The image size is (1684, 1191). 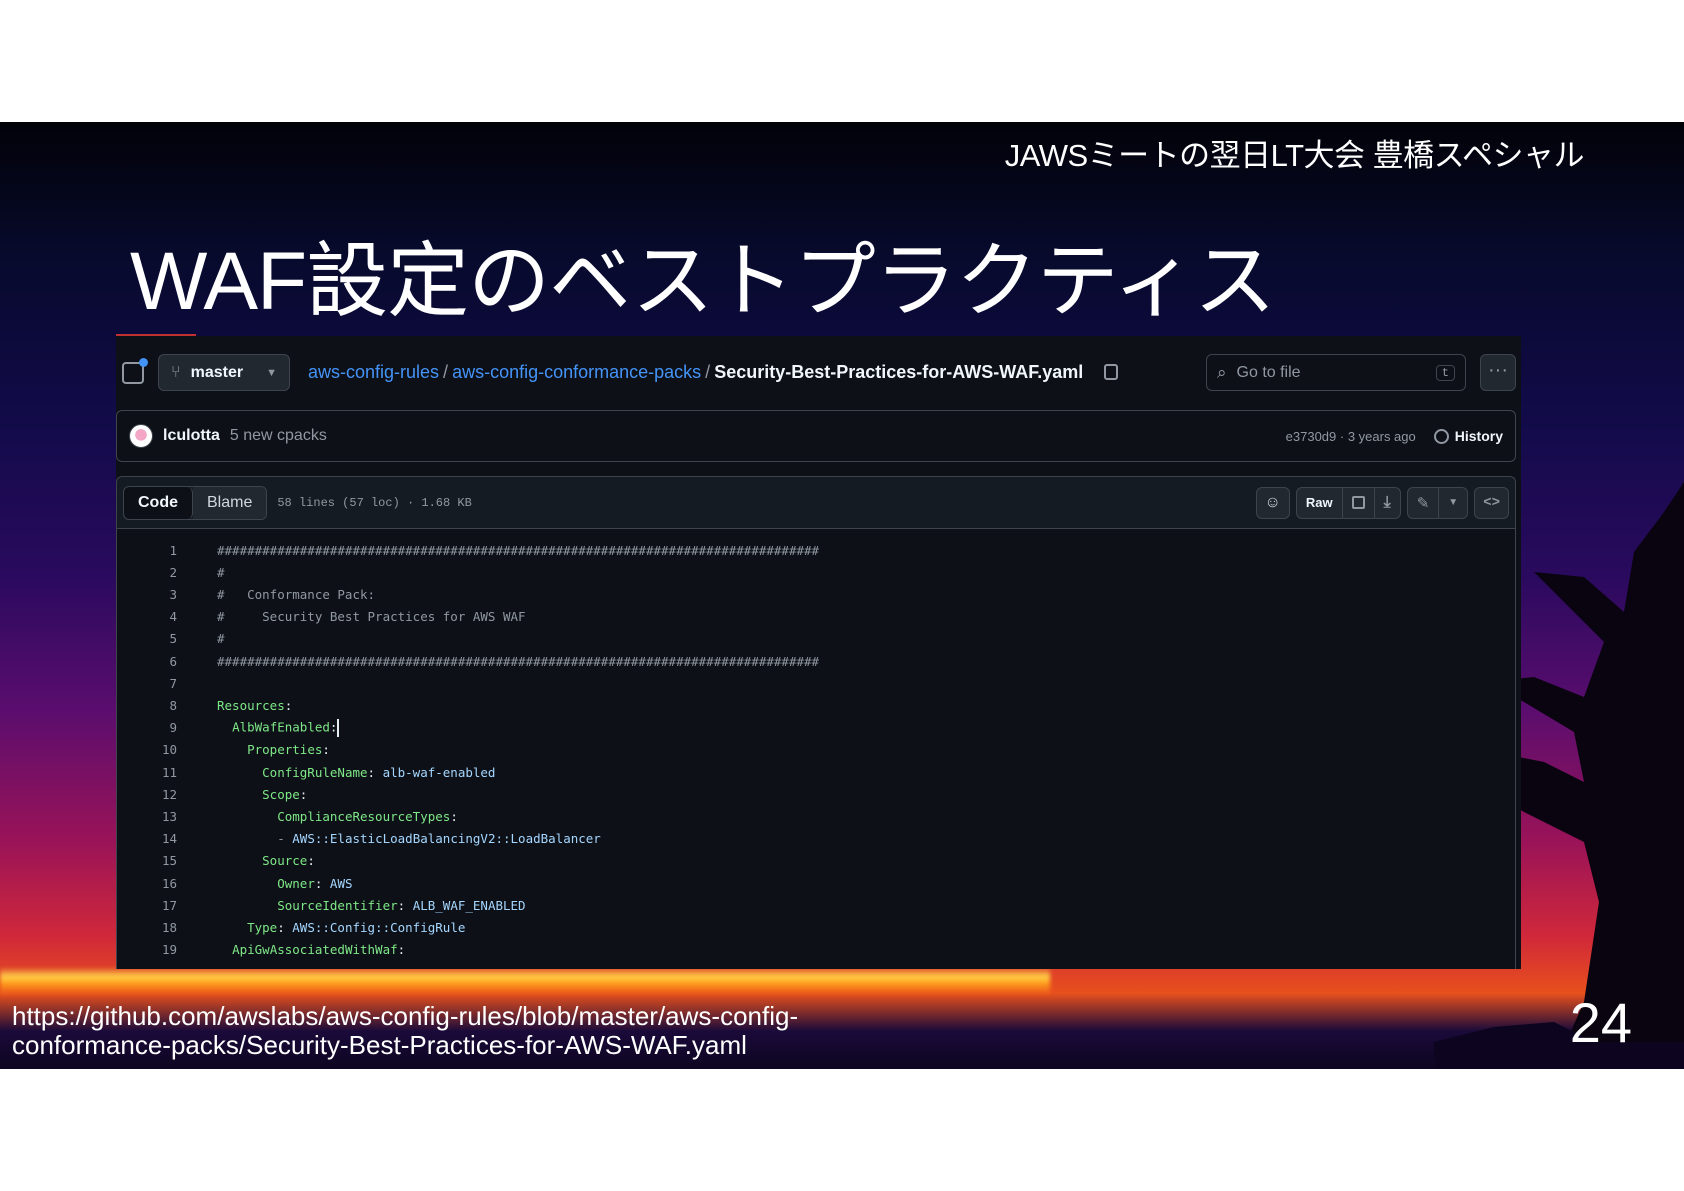 What do you see at coordinates (1423, 503) in the screenshot?
I see `edit-button: ✎` at bounding box center [1423, 503].